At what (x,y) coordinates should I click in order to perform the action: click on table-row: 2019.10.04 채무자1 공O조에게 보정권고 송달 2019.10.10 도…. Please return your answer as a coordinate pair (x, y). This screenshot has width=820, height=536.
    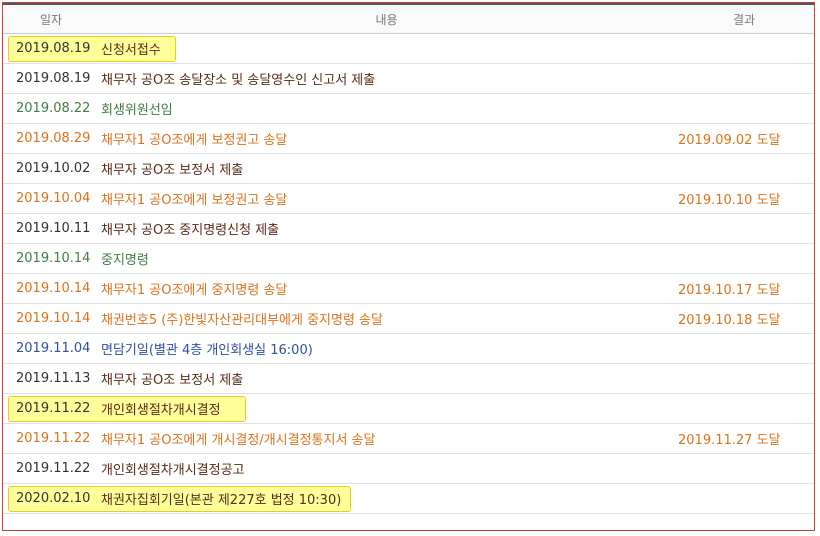
    Looking at the image, I should click on (408, 198).